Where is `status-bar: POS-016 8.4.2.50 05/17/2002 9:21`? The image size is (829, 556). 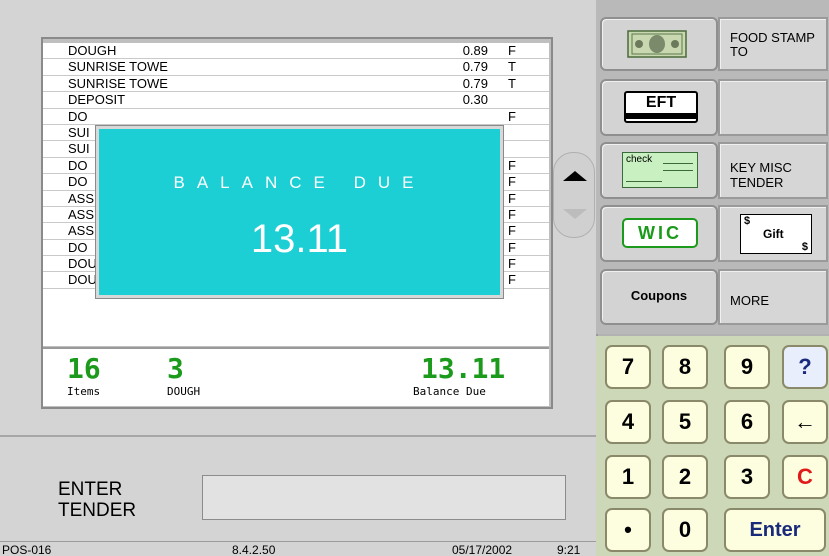
status-bar: POS-016 8.4.2.50 05/17/2002 9:21 is located at coordinates (298, 548).